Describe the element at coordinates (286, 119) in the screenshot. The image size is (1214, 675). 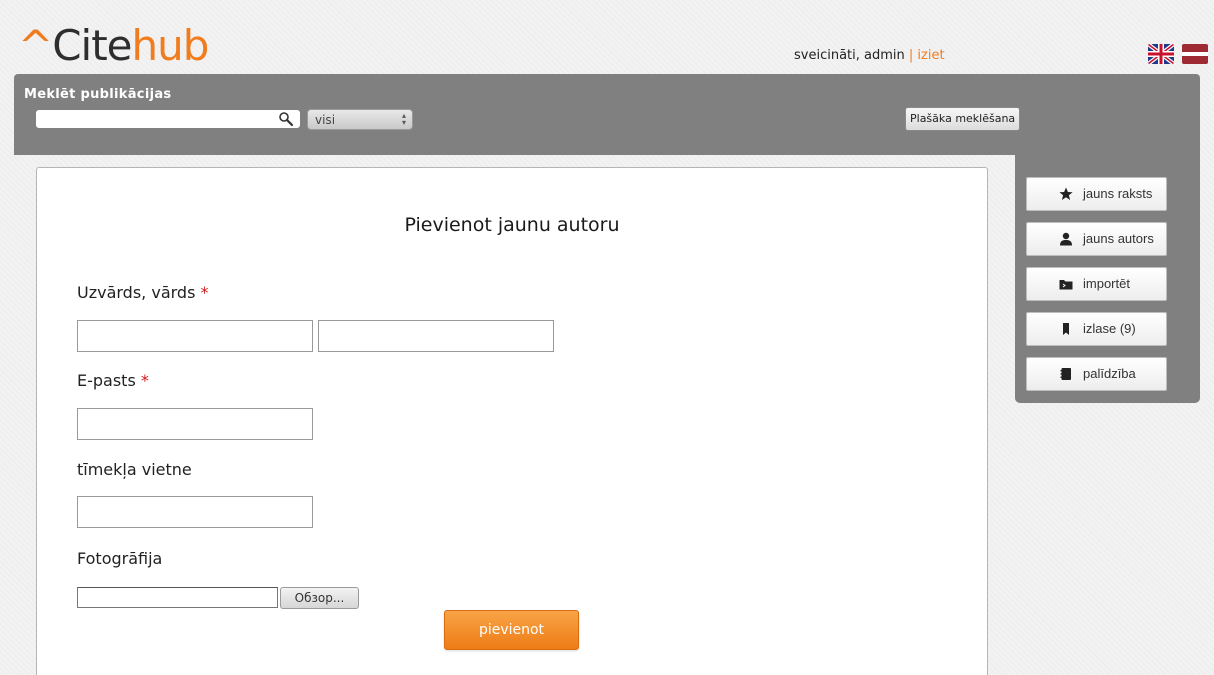
I see `search-icon` at that location.